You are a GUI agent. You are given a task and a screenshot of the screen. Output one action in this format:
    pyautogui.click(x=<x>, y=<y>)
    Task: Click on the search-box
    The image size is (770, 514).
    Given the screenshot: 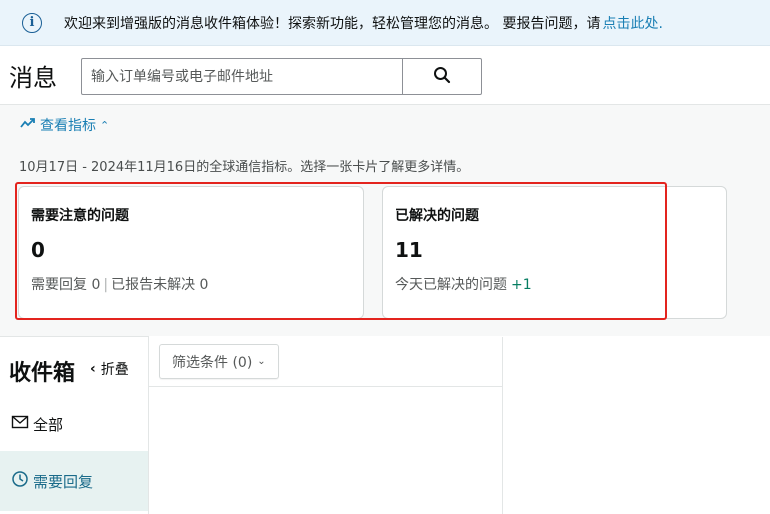 What is the action you would take?
    pyautogui.click(x=281, y=76)
    